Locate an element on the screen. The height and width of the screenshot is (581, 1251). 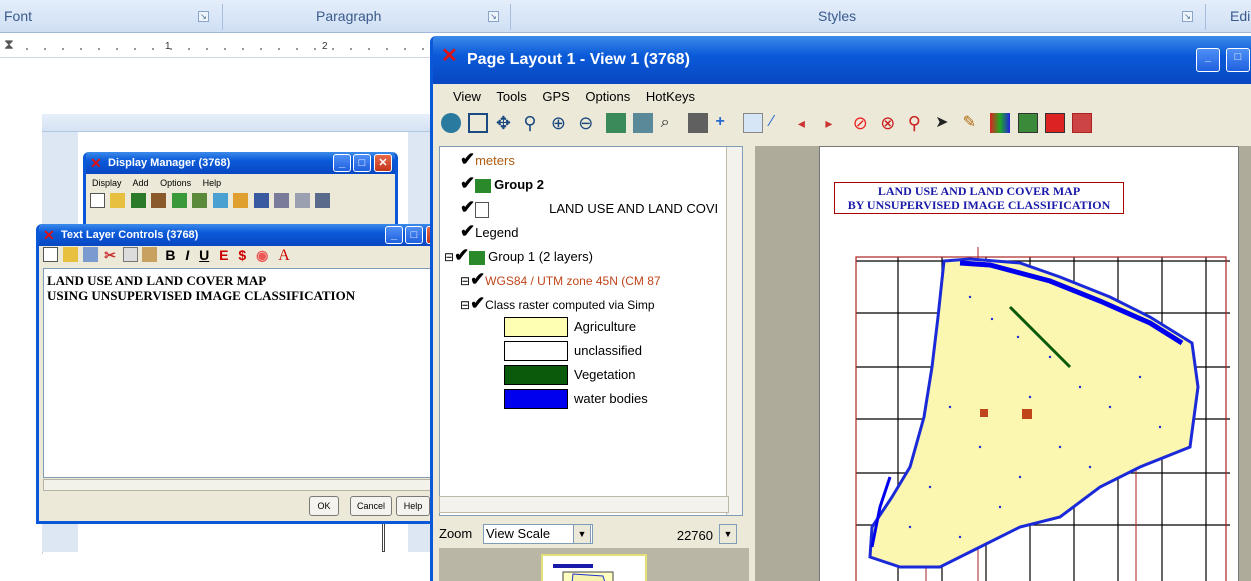
redraw-icon is located at coordinates (451, 123).